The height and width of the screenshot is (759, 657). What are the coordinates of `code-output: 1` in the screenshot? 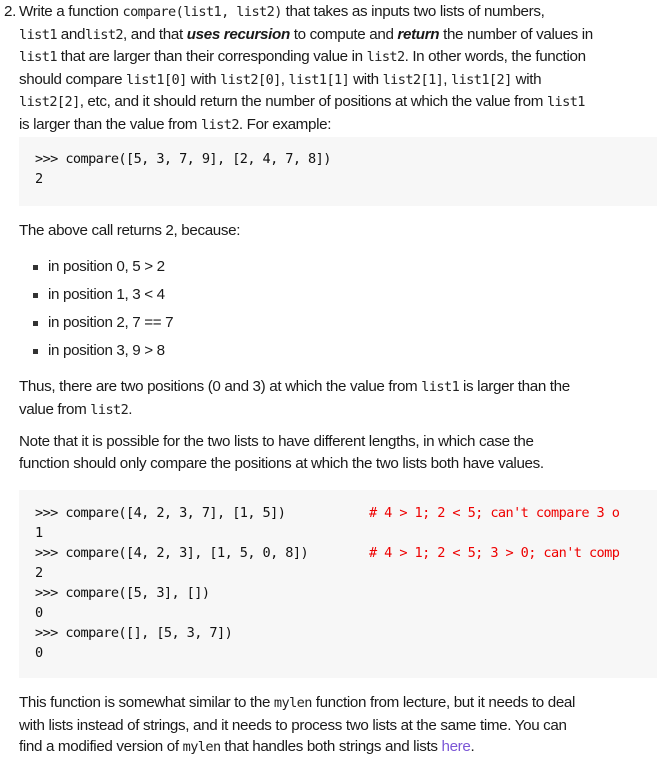 It's located at (39, 533).